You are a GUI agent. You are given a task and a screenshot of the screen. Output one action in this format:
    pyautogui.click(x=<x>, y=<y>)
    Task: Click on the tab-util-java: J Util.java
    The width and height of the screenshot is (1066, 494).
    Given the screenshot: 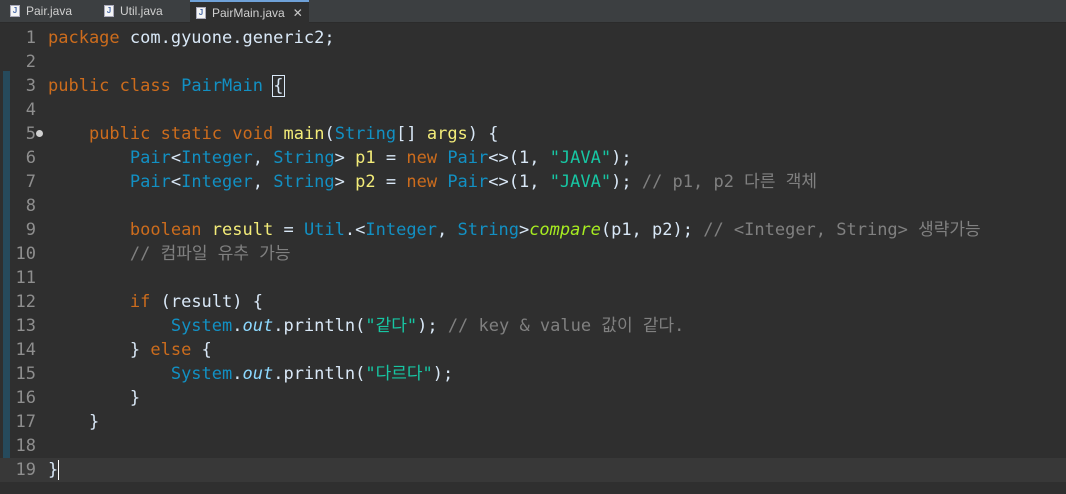 What is the action you would take?
    pyautogui.click(x=133, y=11)
    